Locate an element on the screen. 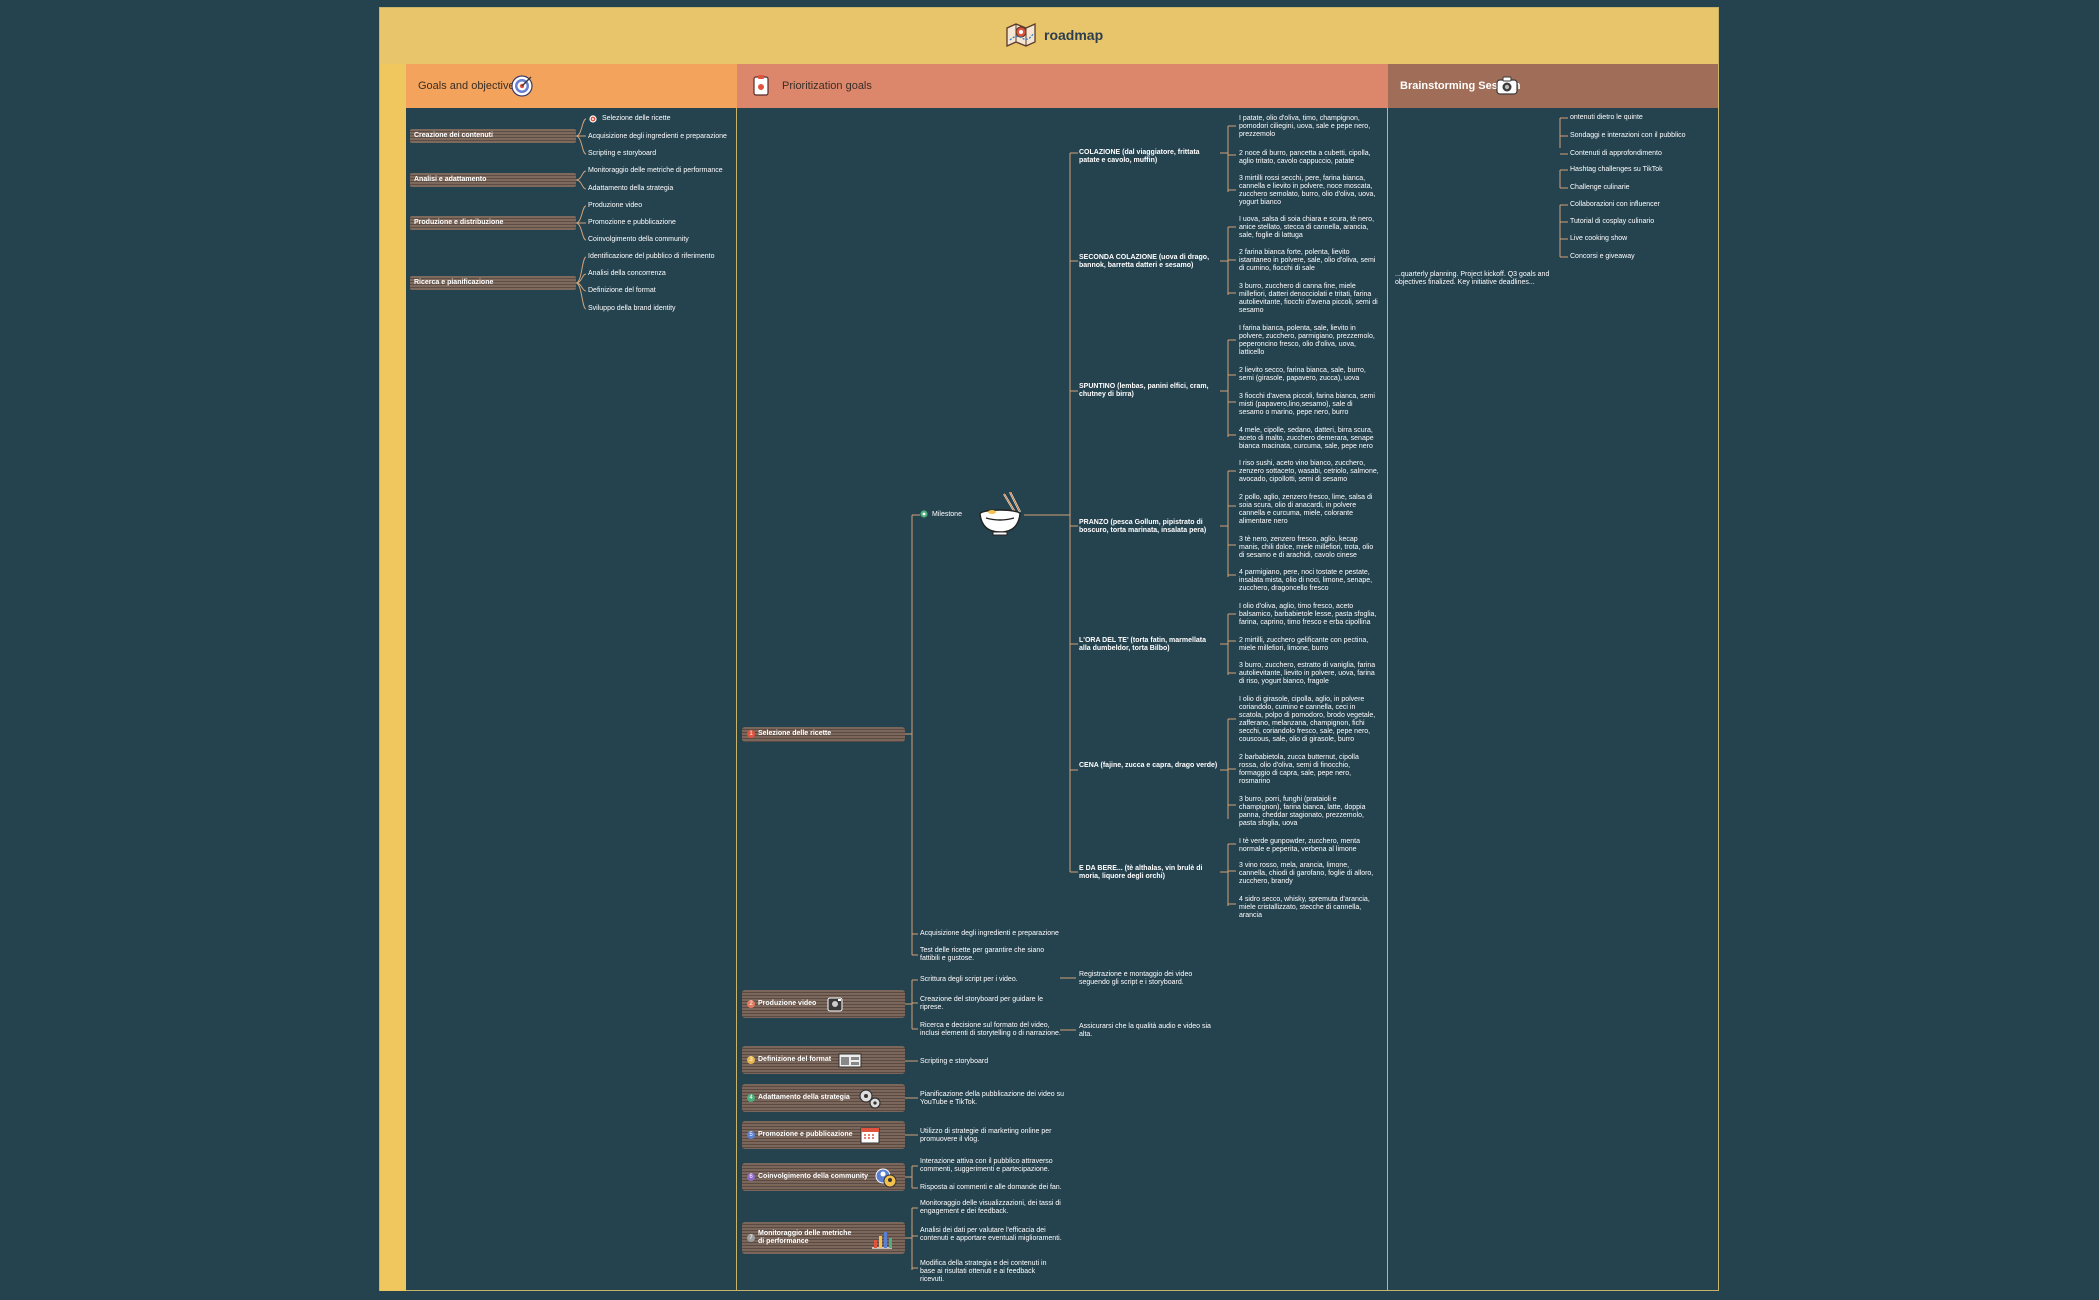  goal-branch-label: Produzione e distribuzione is located at coordinates (459, 222).